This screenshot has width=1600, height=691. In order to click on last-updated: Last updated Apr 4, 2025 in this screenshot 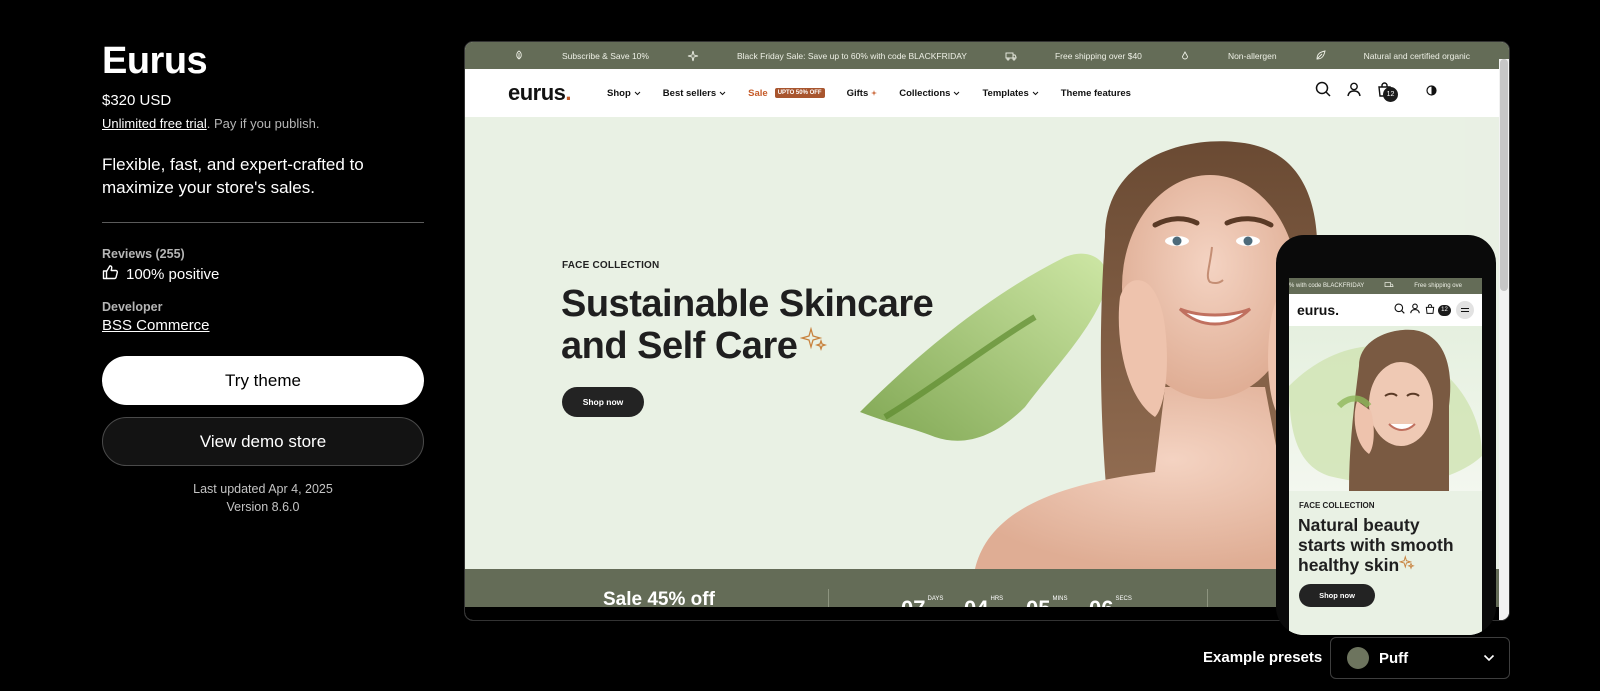, I will do `click(263, 489)`.